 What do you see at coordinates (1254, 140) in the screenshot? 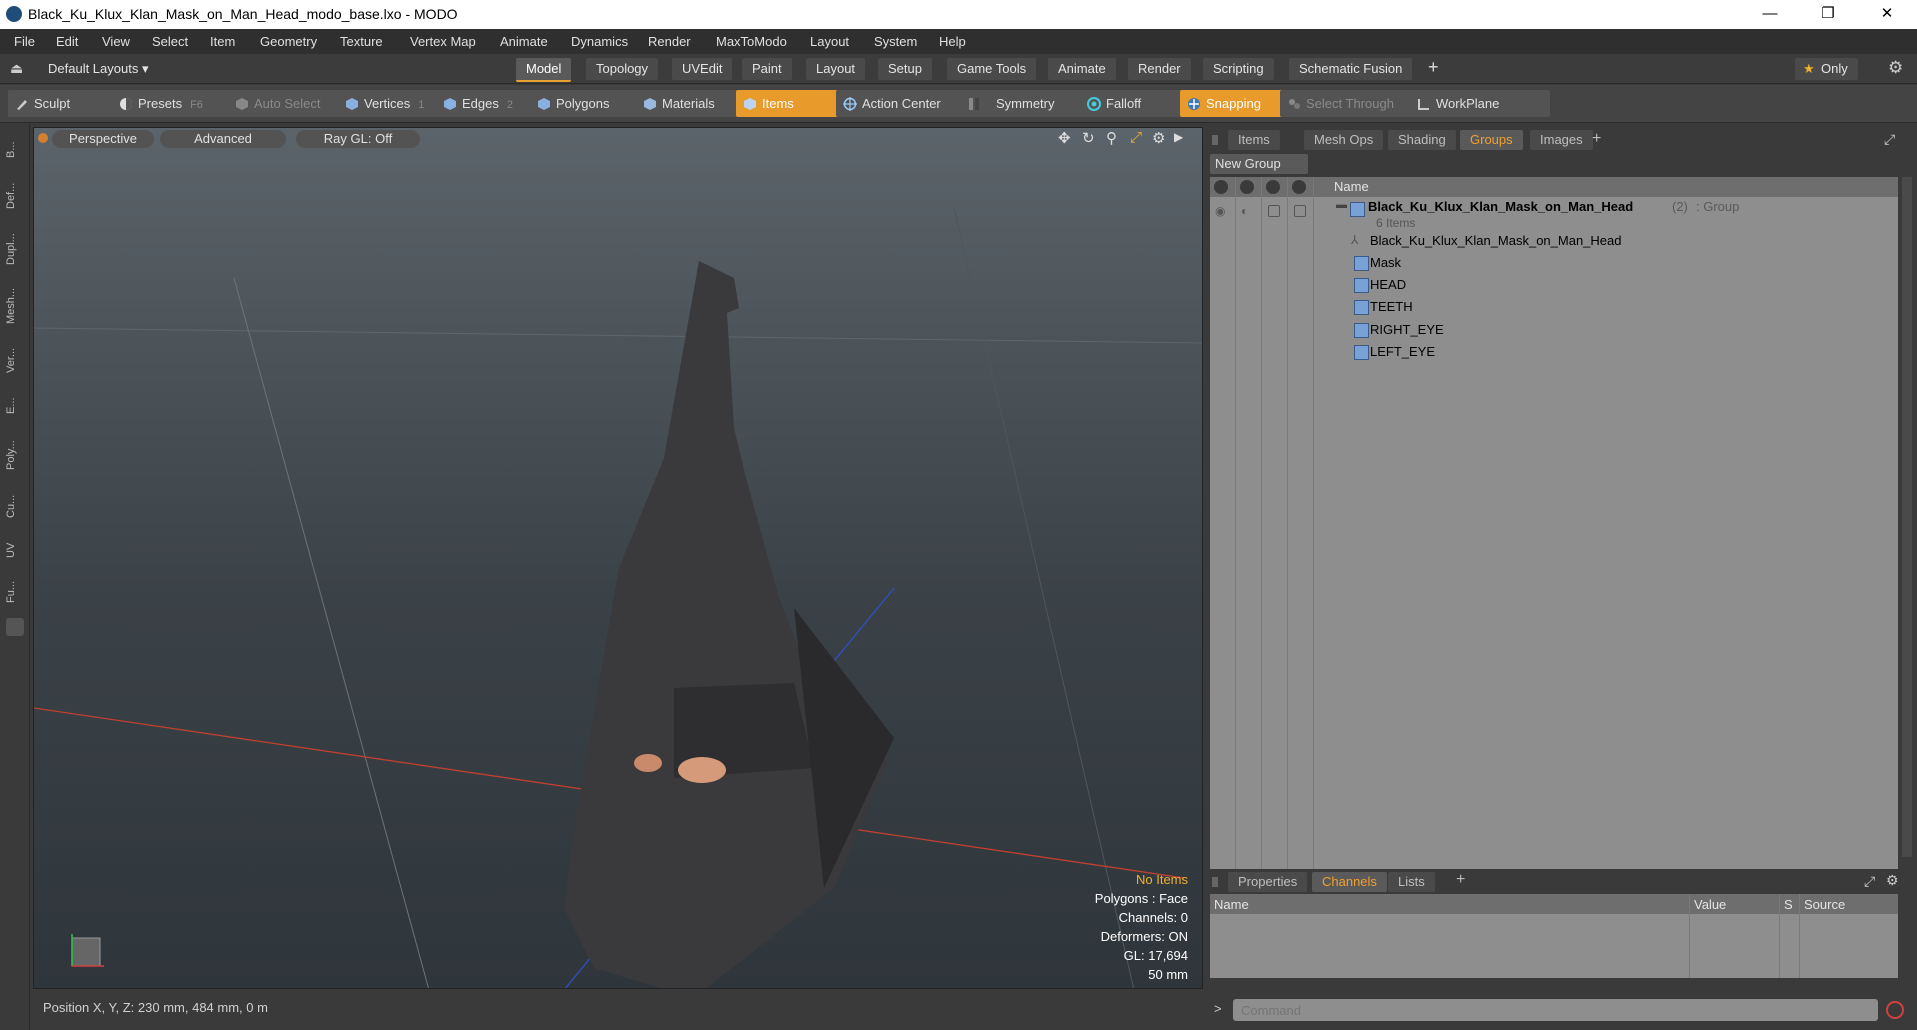
I see `tab-items: Items` at bounding box center [1254, 140].